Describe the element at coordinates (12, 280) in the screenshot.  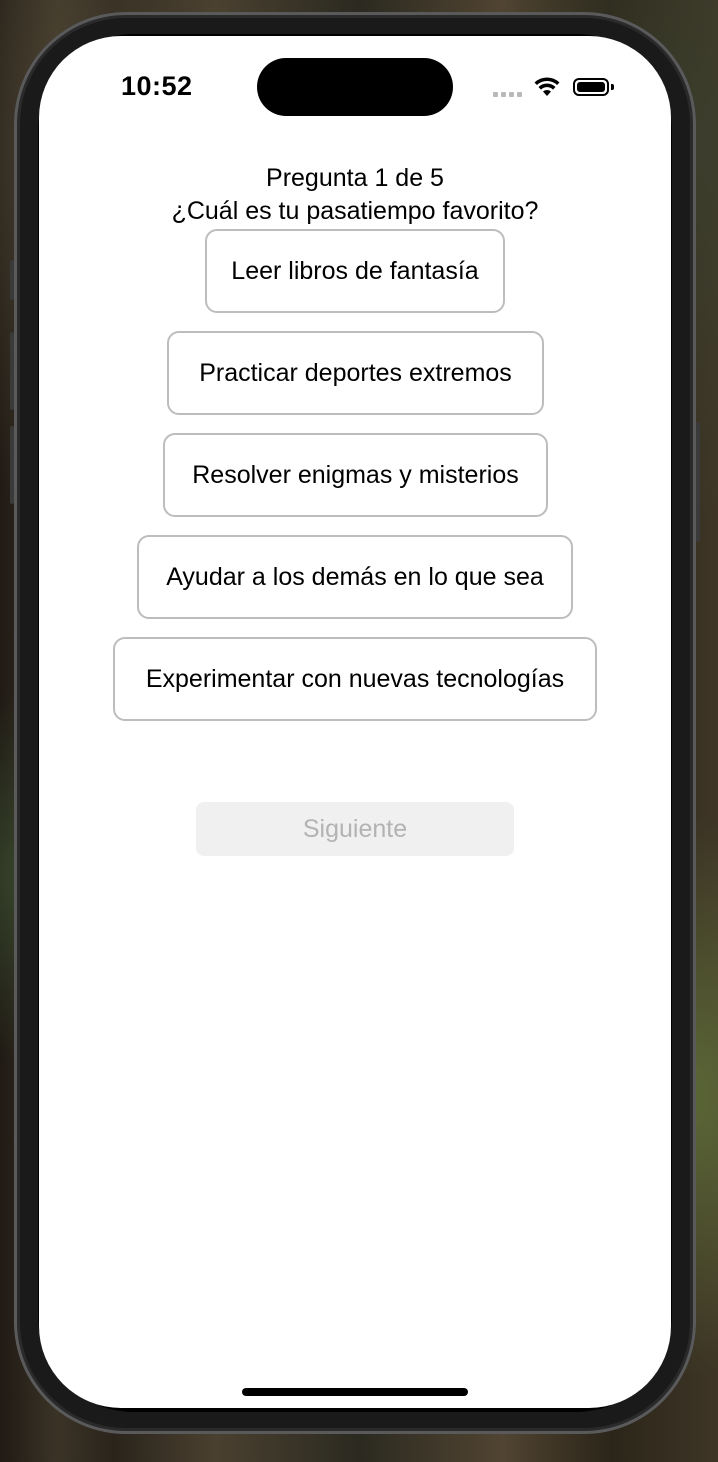
I see `action-button` at that location.